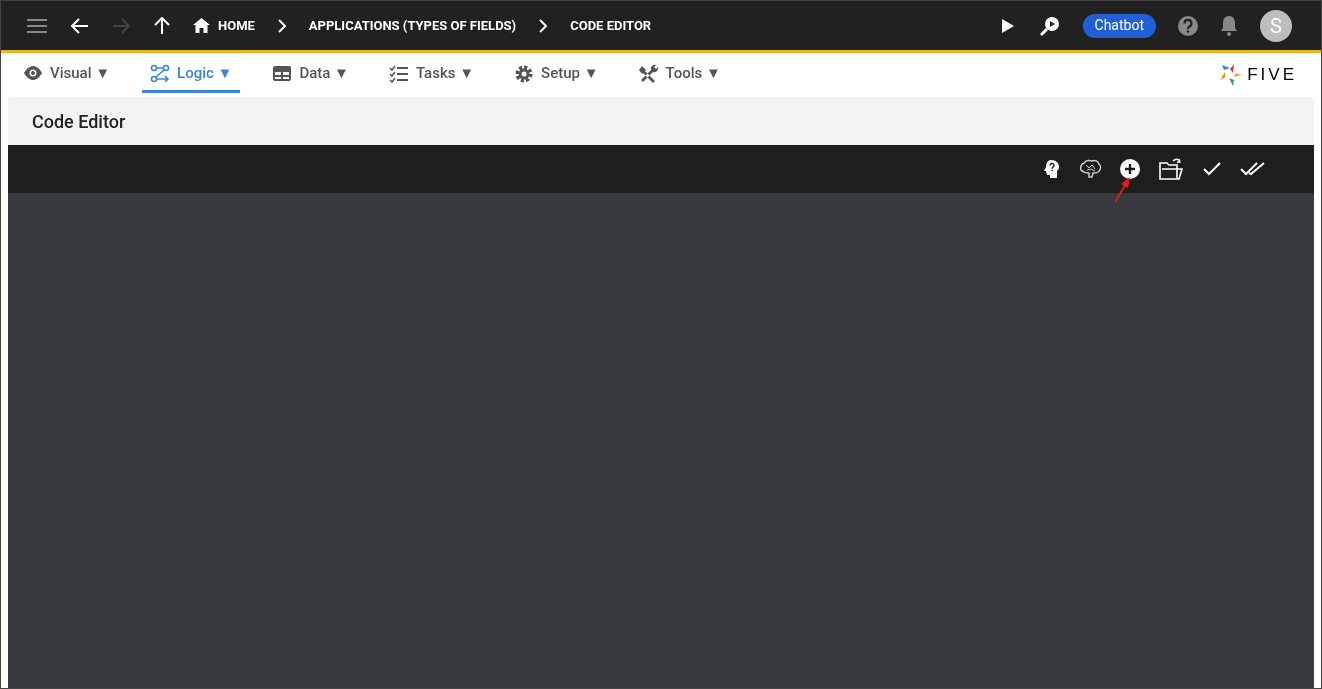  Describe the element at coordinates (1119, 25) in the screenshot. I see `chatbot-button: Chatbot` at that location.